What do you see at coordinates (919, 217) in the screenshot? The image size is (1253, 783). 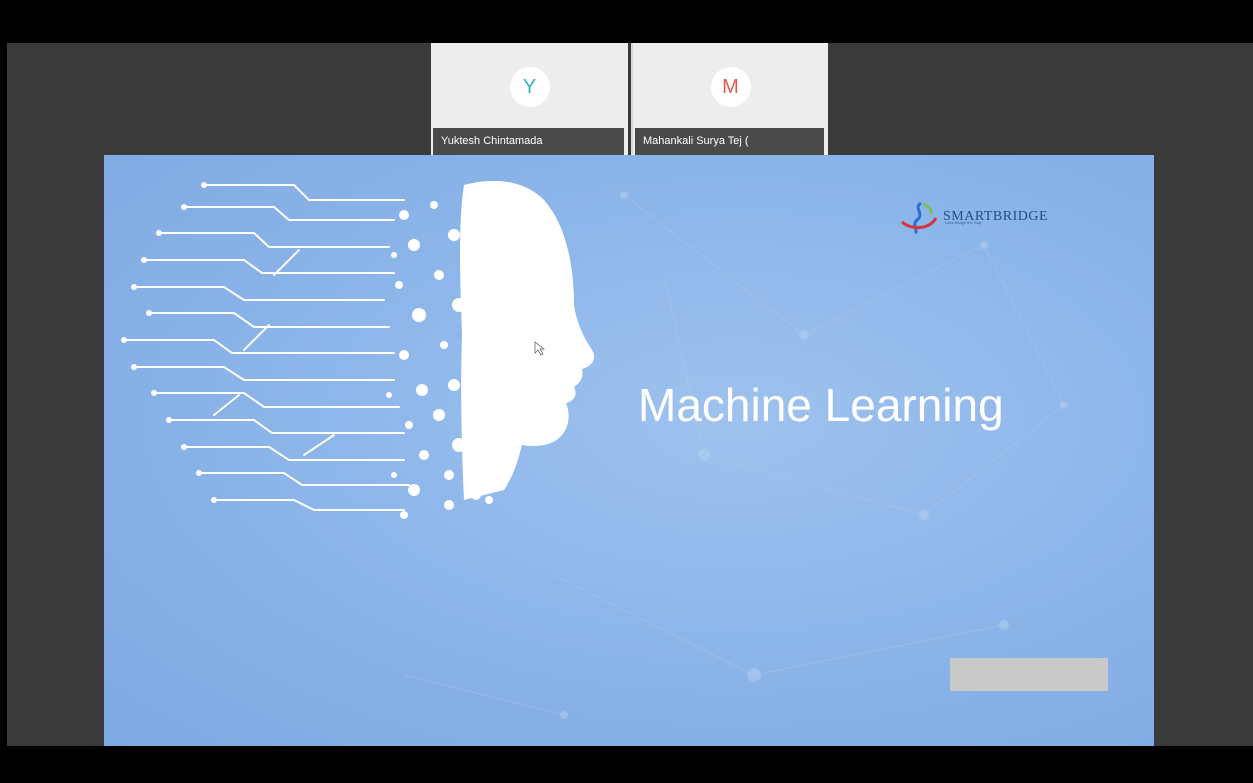 I see `smartbridge-logo-icon` at bounding box center [919, 217].